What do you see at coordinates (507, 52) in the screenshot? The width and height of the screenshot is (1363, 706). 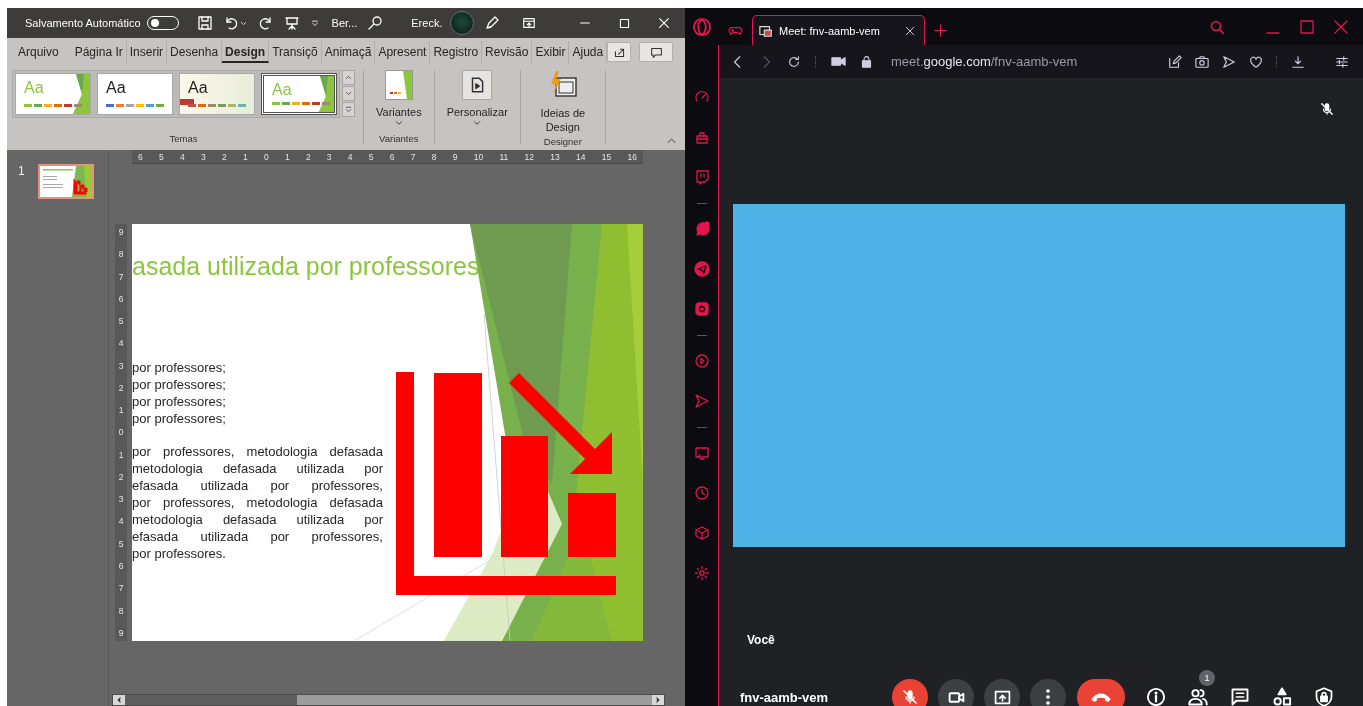 I see `ribbon-tab: Revisão` at bounding box center [507, 52].